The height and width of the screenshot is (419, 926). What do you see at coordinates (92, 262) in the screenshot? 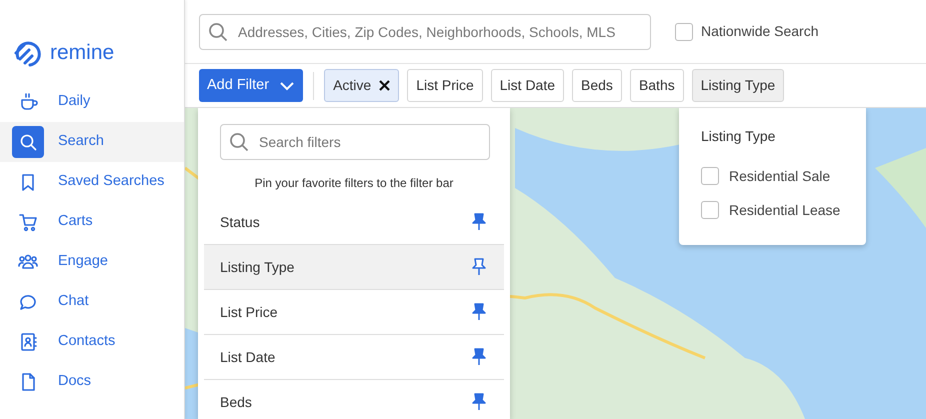
I see `sidebar-item: Engage` at bounding box center [92, 262].